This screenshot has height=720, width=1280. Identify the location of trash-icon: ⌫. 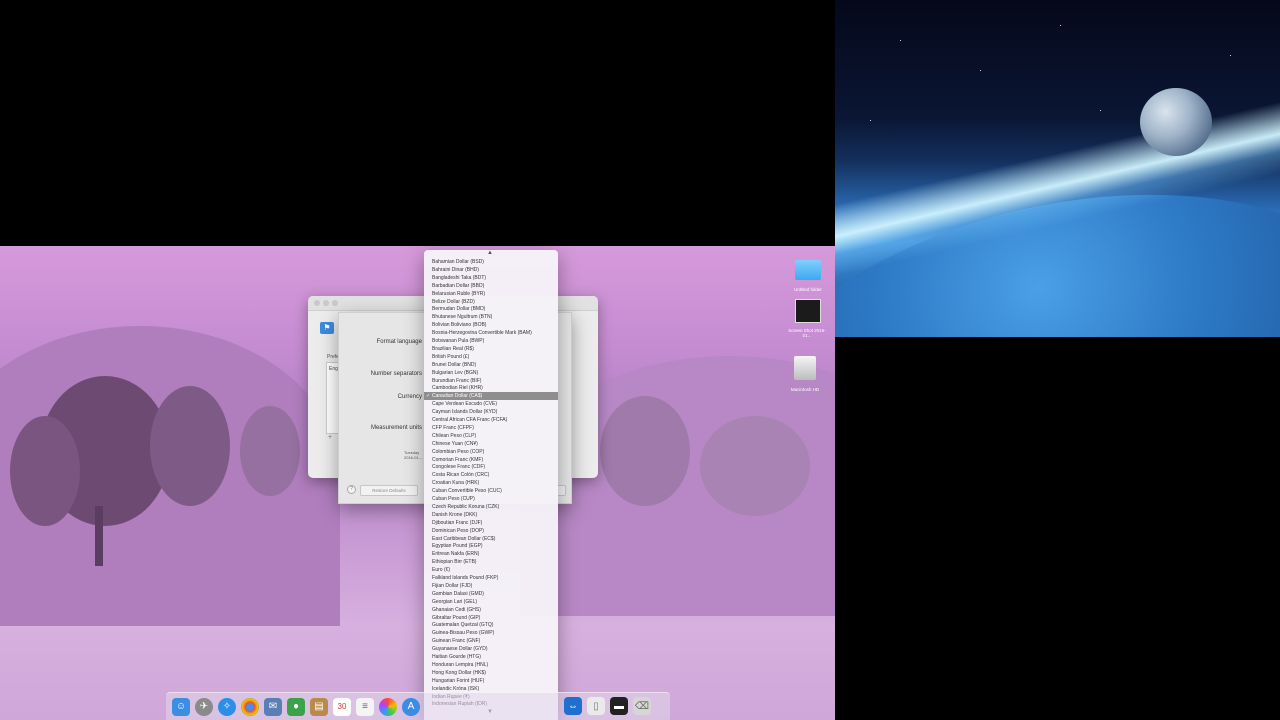
(642, 706).